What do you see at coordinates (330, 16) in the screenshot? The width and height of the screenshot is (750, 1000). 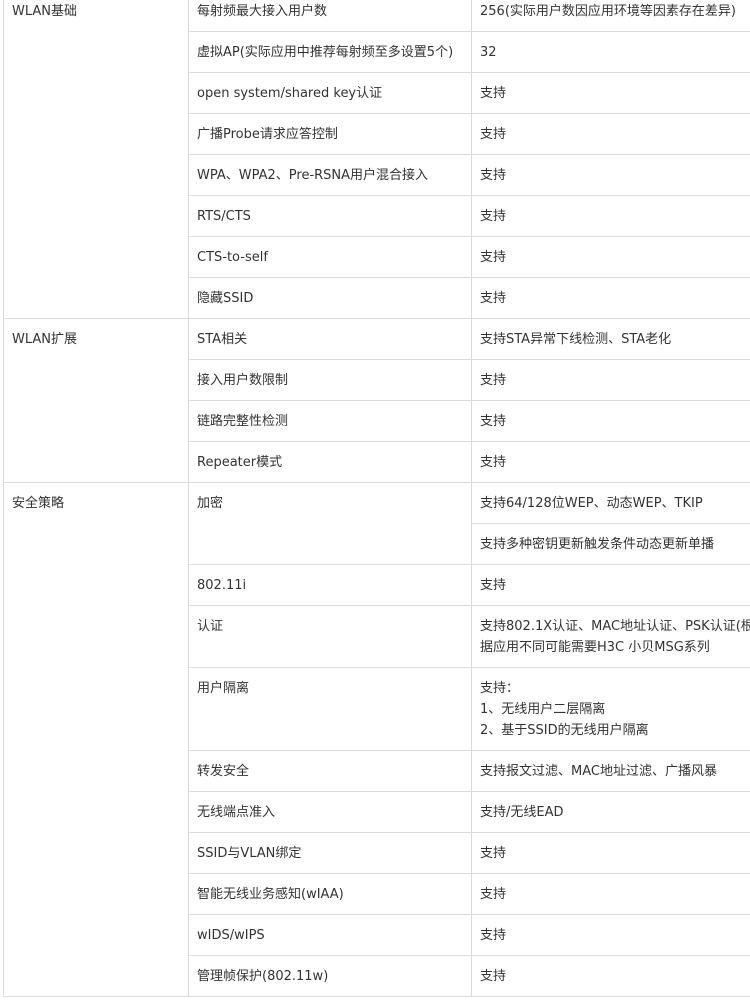 I see `feature-cell: 每射频最大接入用户数` at bounding box center [330, 16].